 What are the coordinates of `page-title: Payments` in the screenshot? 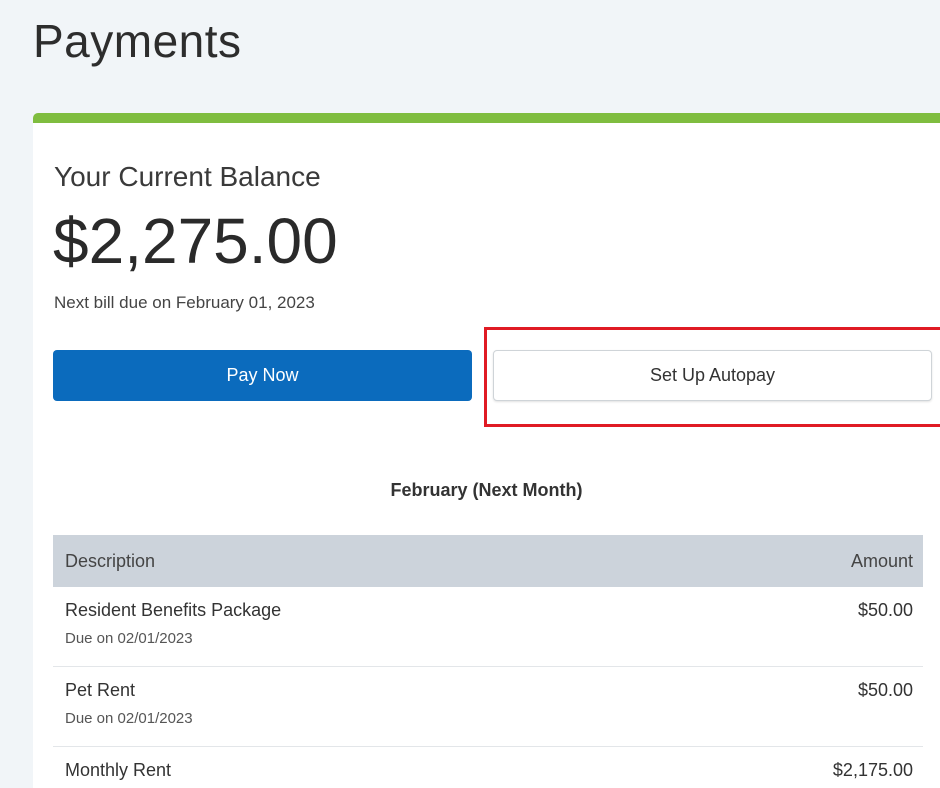 It's located at (137, 41).